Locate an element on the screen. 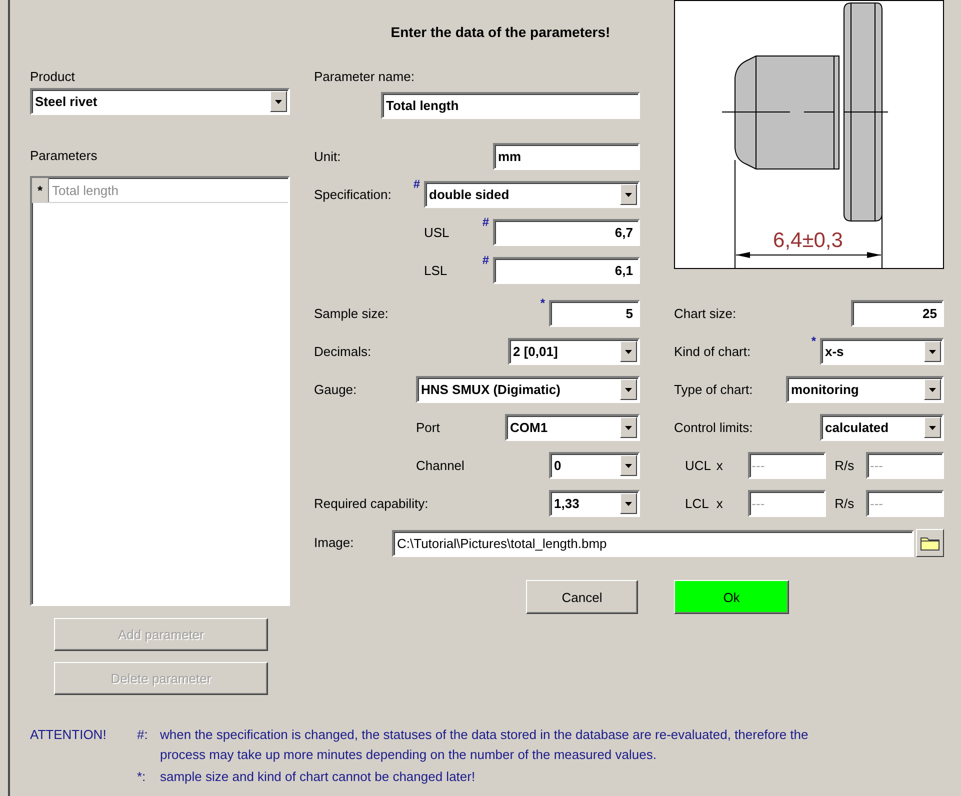 The width and height of the screenshot is (961, 796). field-label: Product is located at coordinates (53, 77).